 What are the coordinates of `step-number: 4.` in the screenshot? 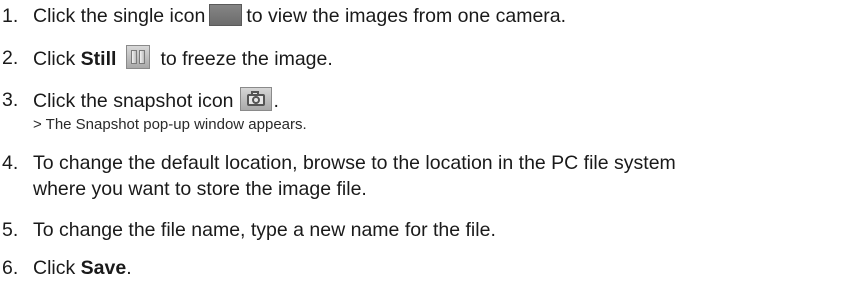 It's located at (10, 163).